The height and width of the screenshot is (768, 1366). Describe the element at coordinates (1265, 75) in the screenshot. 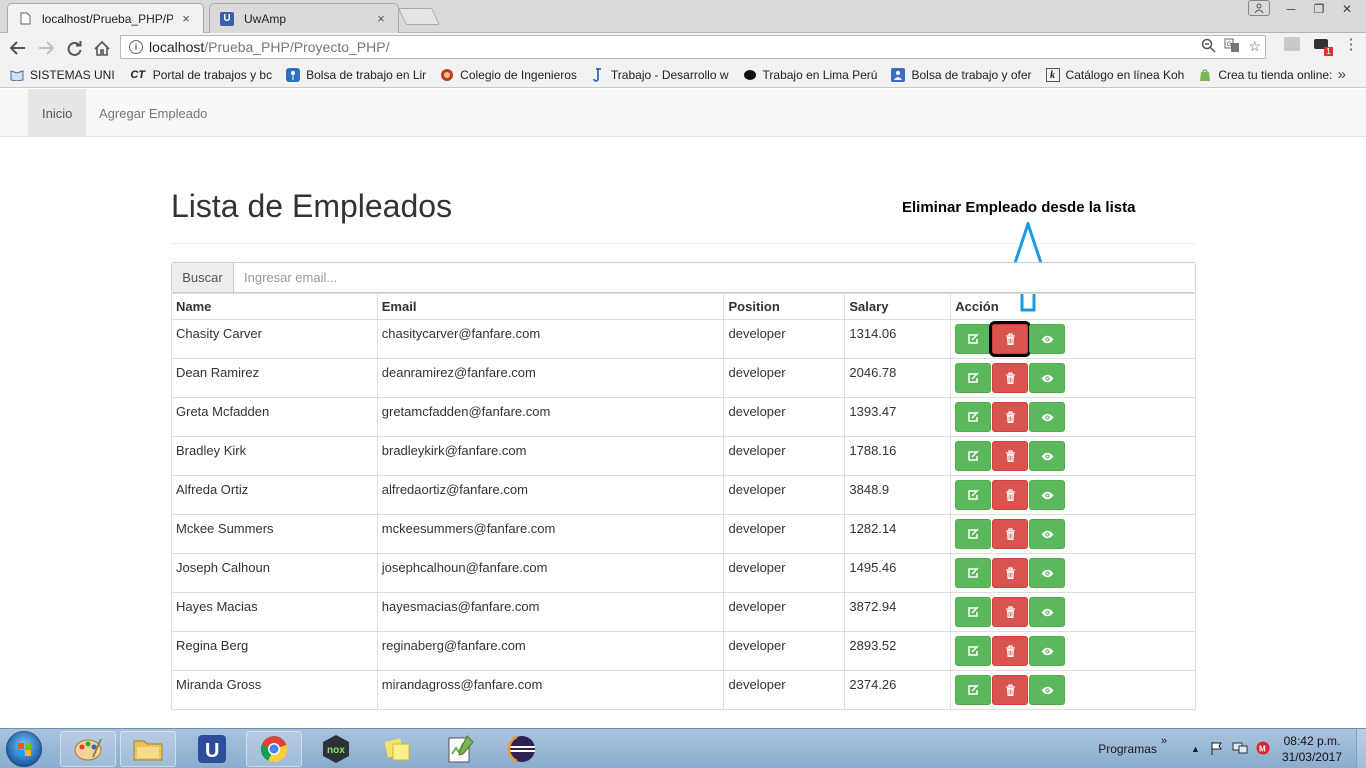

I see `bookmark-item: Crea tu tienda online:` at that location.